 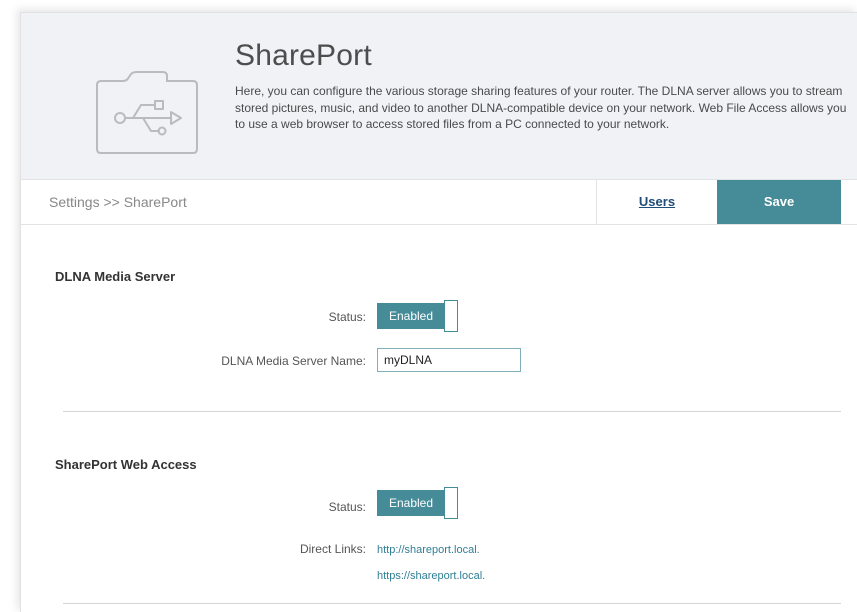 What do you see at coordinates (126, 464) in the screenshot?
I see `web-access-section-title: SharePort Web Access` at bounding box center [126, 464].